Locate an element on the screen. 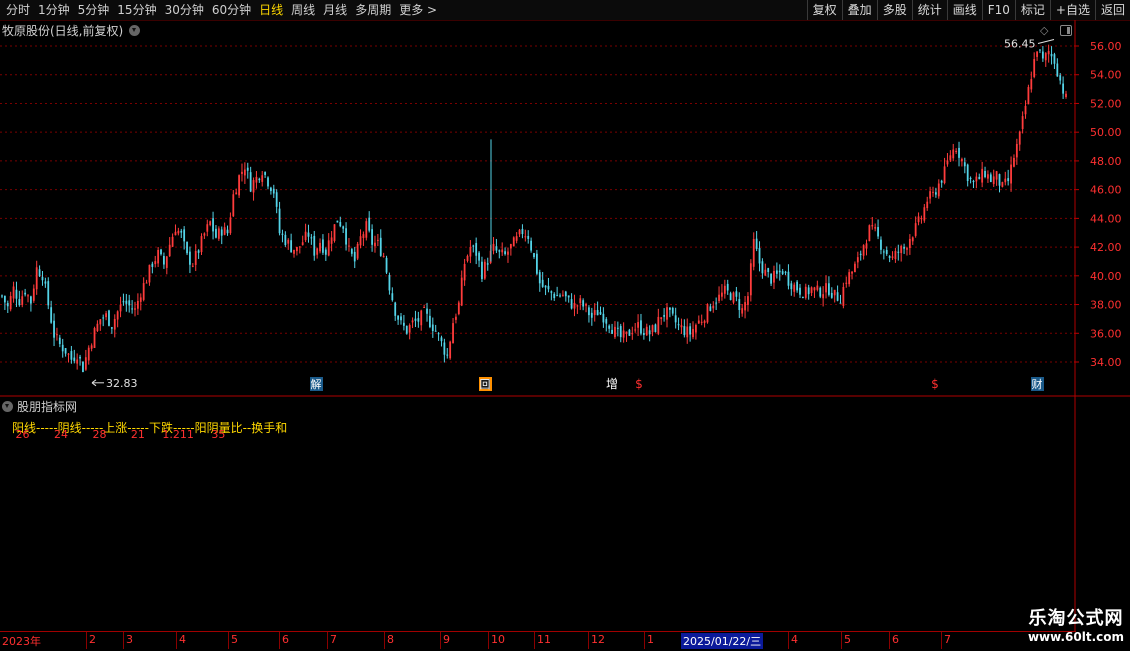  indicator-dropdown-icon is located at coordinates (7, 406).